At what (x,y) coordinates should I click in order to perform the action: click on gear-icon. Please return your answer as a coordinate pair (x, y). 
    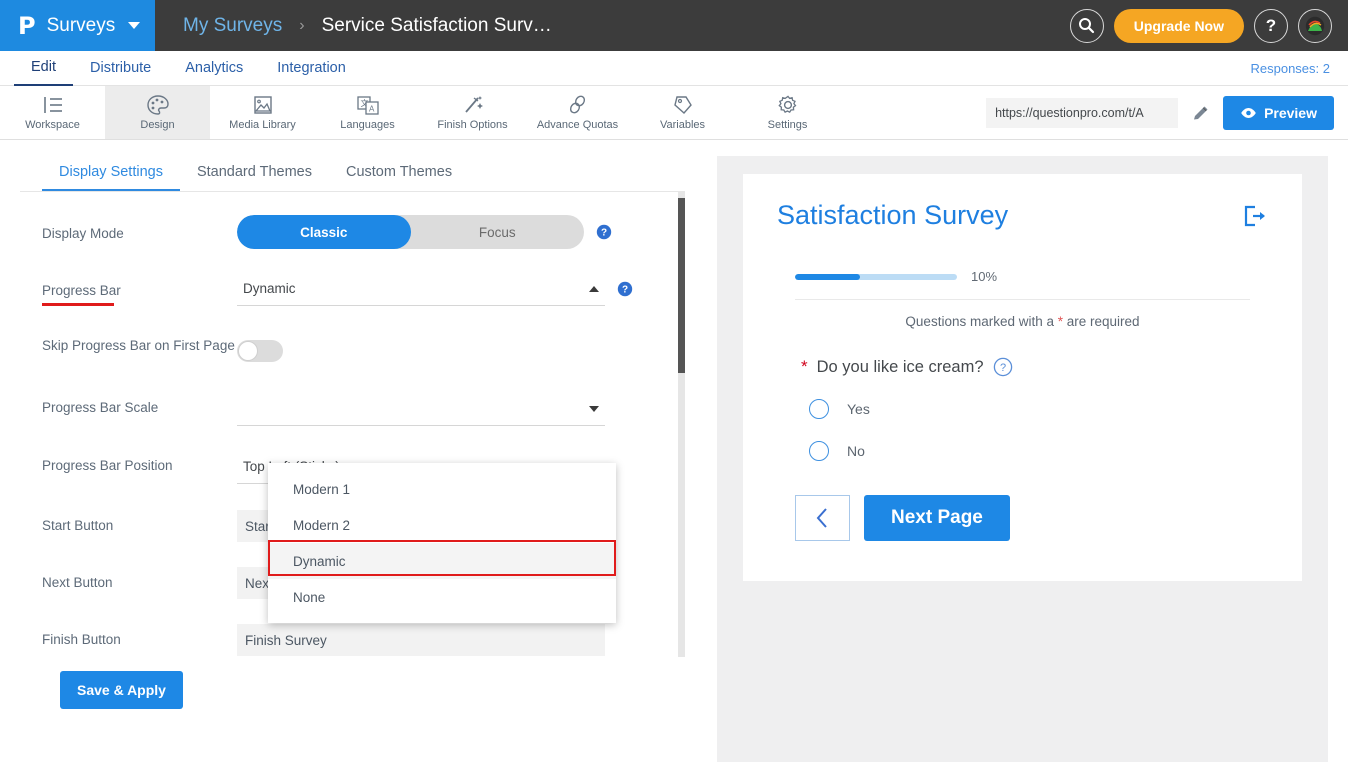
    Looking at the image, I should click on (786, 104).